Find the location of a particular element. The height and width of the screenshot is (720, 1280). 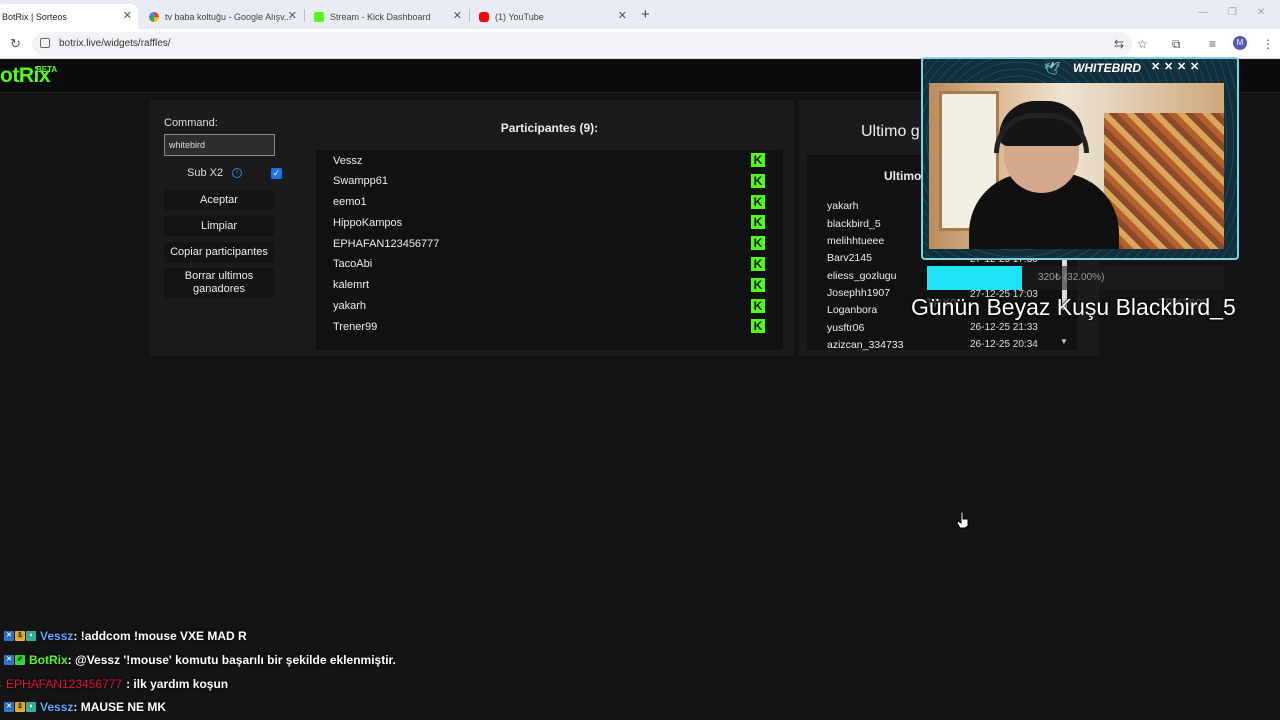

winner-name: azizcan_334733 is located at coordinates (865, 345).